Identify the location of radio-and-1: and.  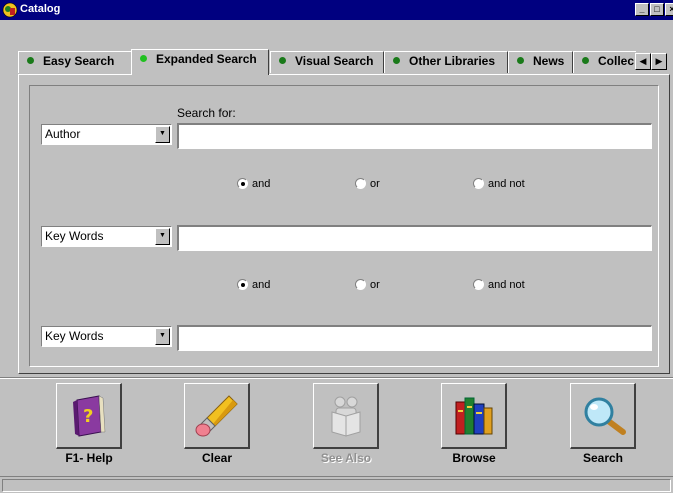
(253, 184).